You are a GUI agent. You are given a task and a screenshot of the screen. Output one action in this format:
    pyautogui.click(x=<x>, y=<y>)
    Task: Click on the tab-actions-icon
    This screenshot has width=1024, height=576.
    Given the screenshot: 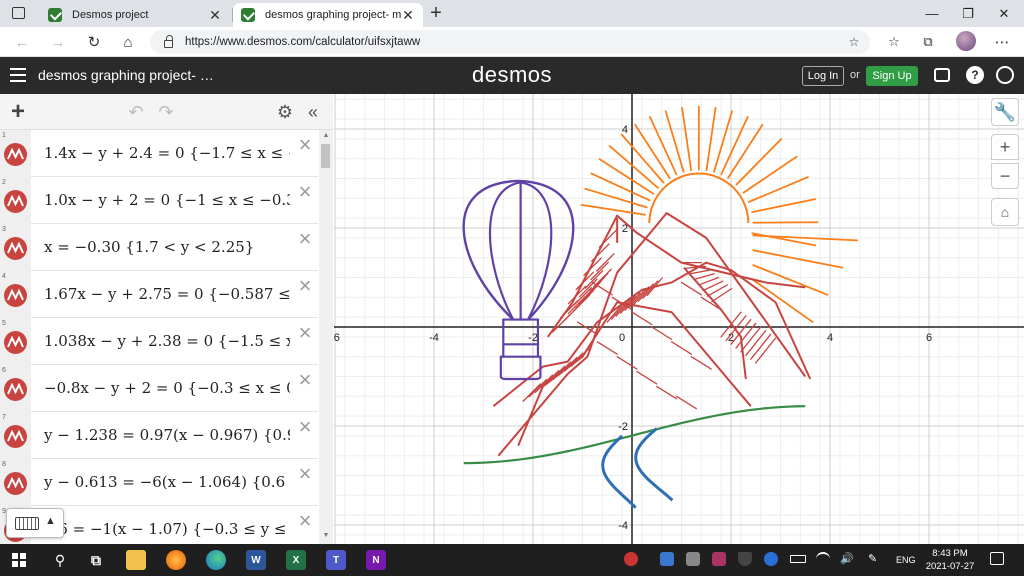 What is the action you would take?
    pyautogui.click(x=18, y=13)
    